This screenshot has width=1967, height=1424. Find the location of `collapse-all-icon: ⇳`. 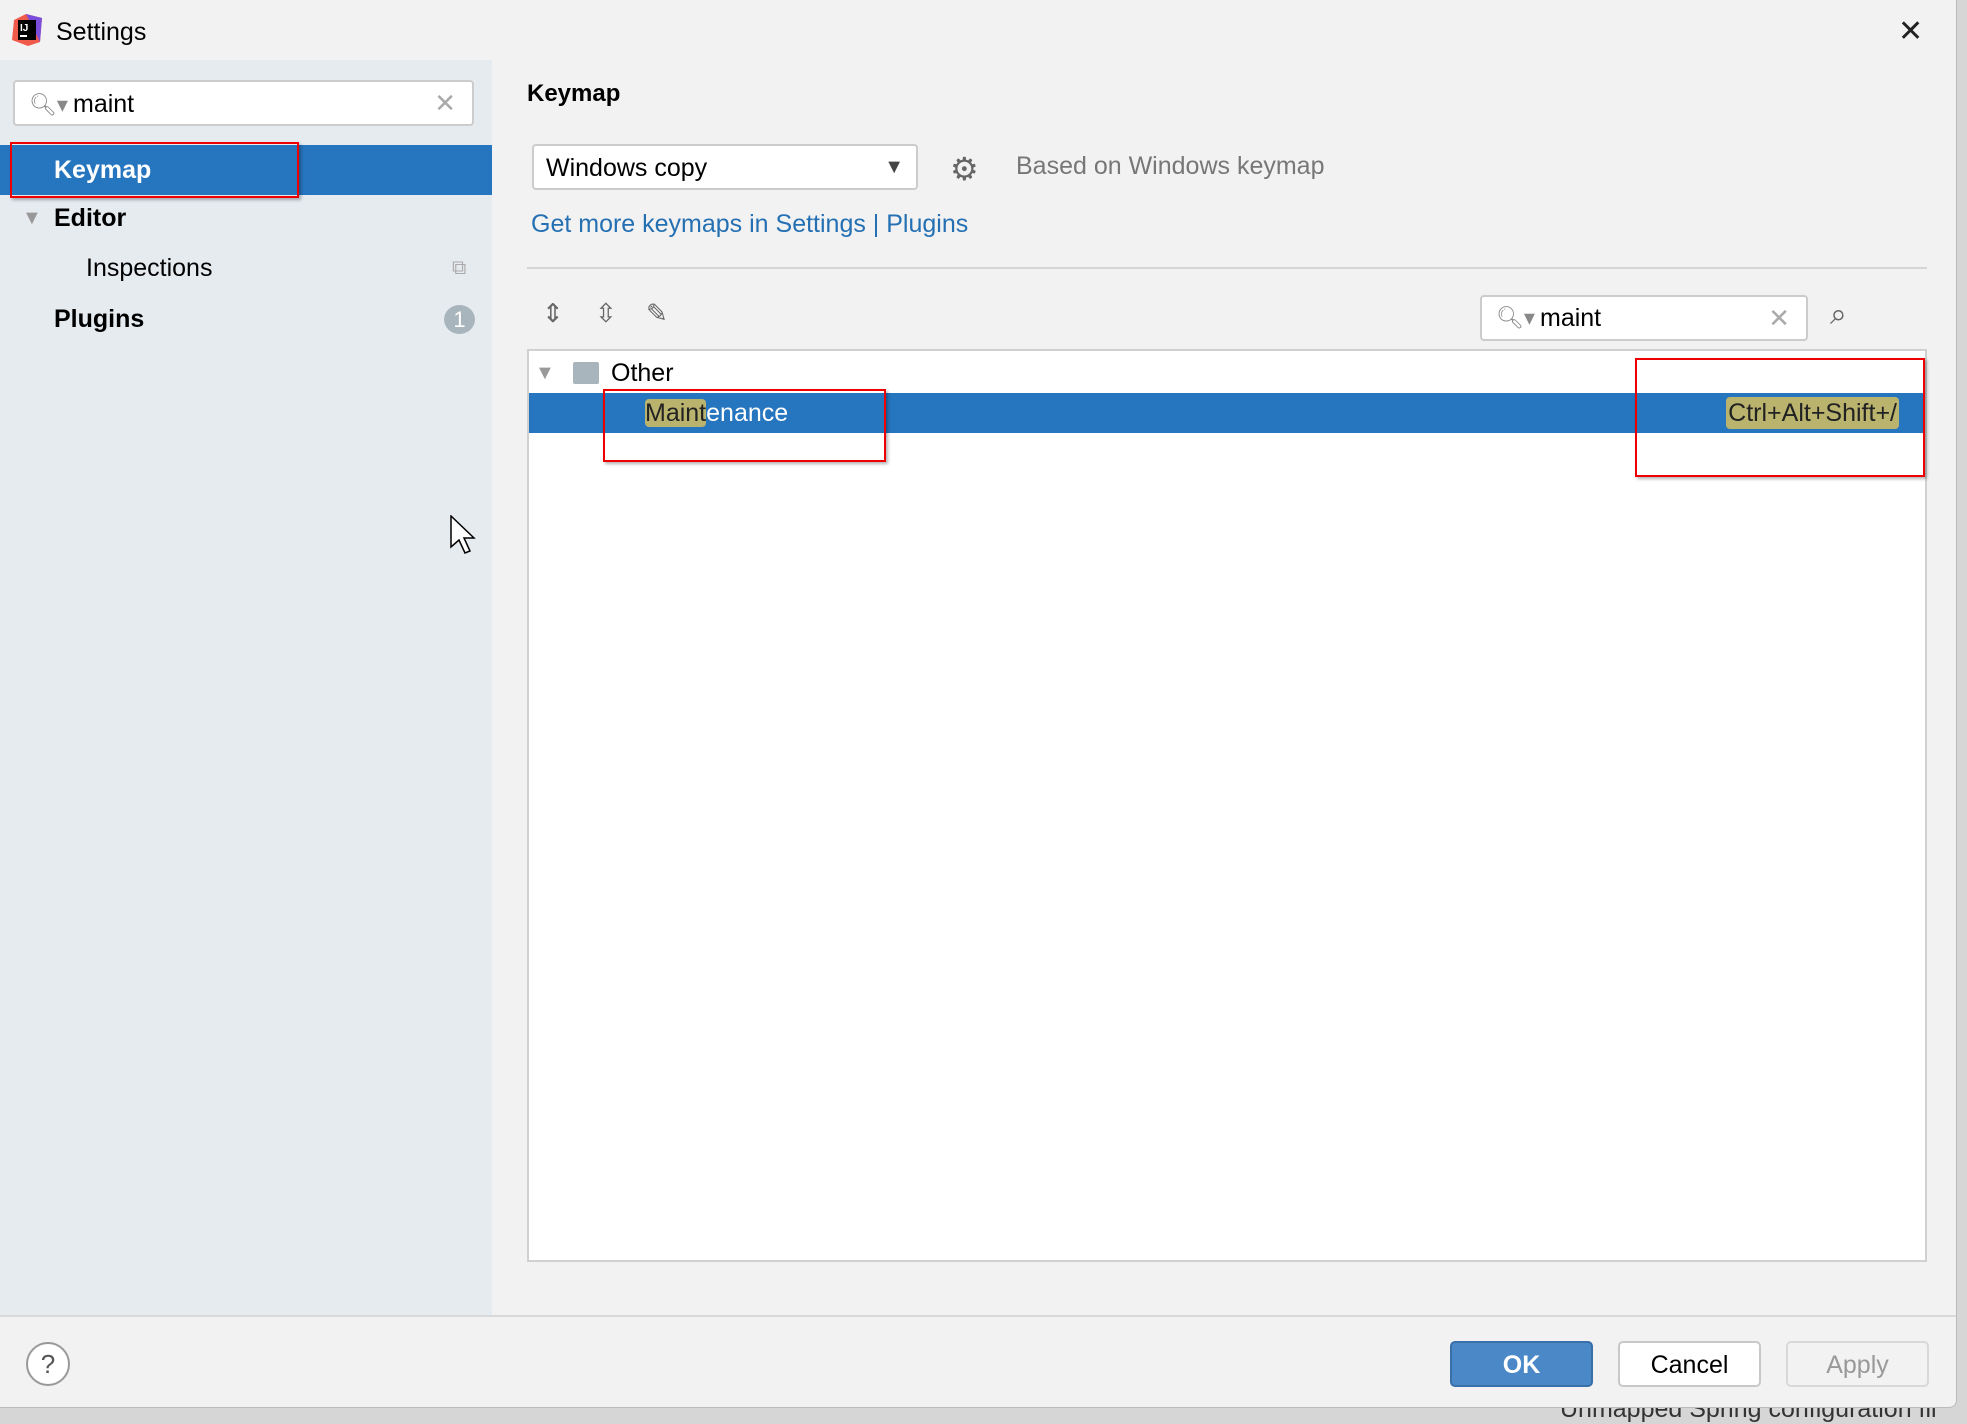

collapse-all-icon: ⇳ is located at coordinates (606, 313).